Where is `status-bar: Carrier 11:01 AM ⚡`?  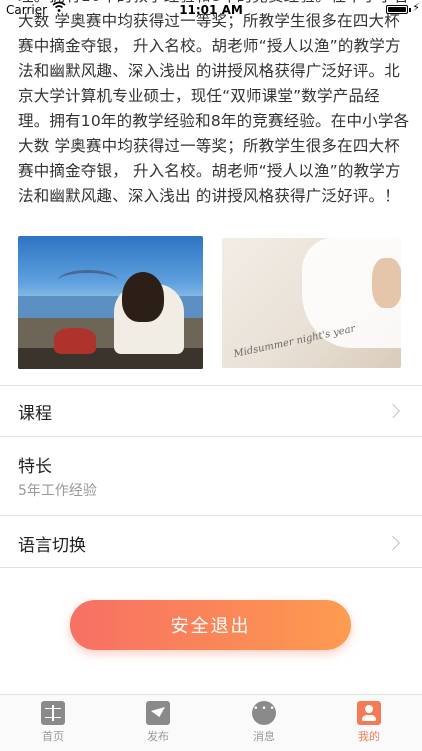
status-bar: Carrier 11:01 AM ⚡ is located at coordinates (211, 10).